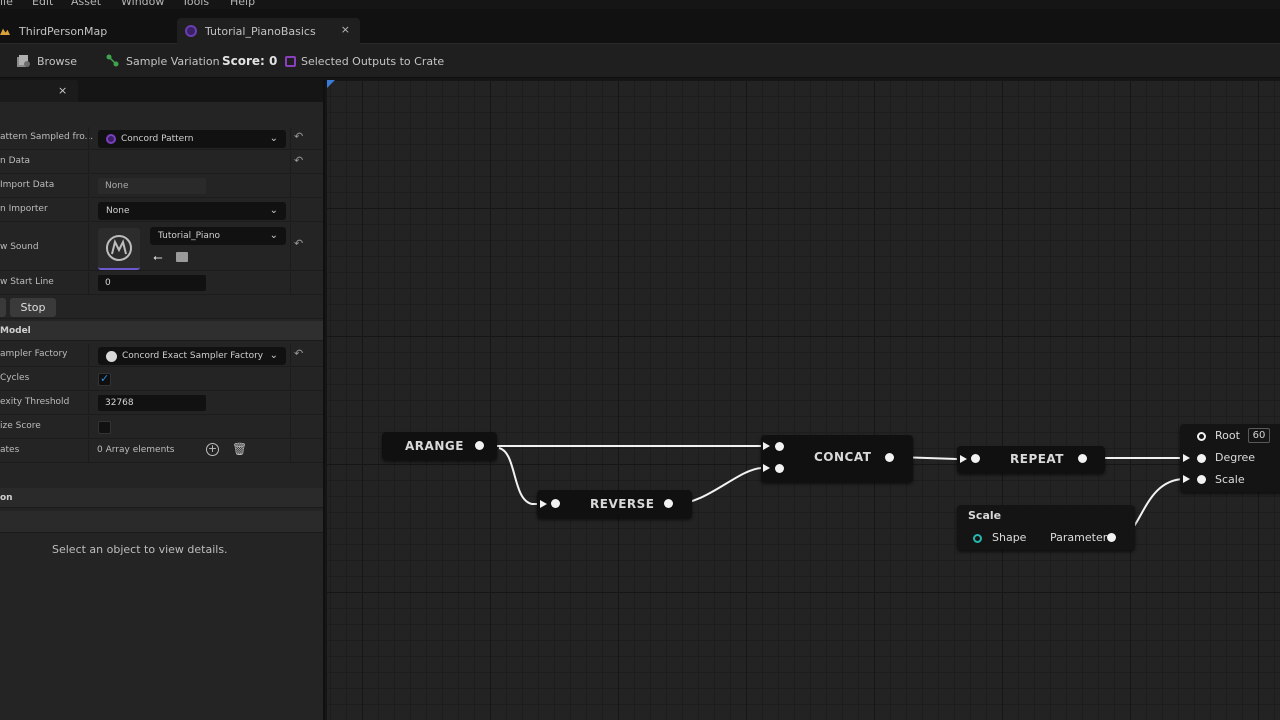  Describe the element at coordinates (158, 257) in the screenshot. I see `use-selected-icon: ⭠` at that location.